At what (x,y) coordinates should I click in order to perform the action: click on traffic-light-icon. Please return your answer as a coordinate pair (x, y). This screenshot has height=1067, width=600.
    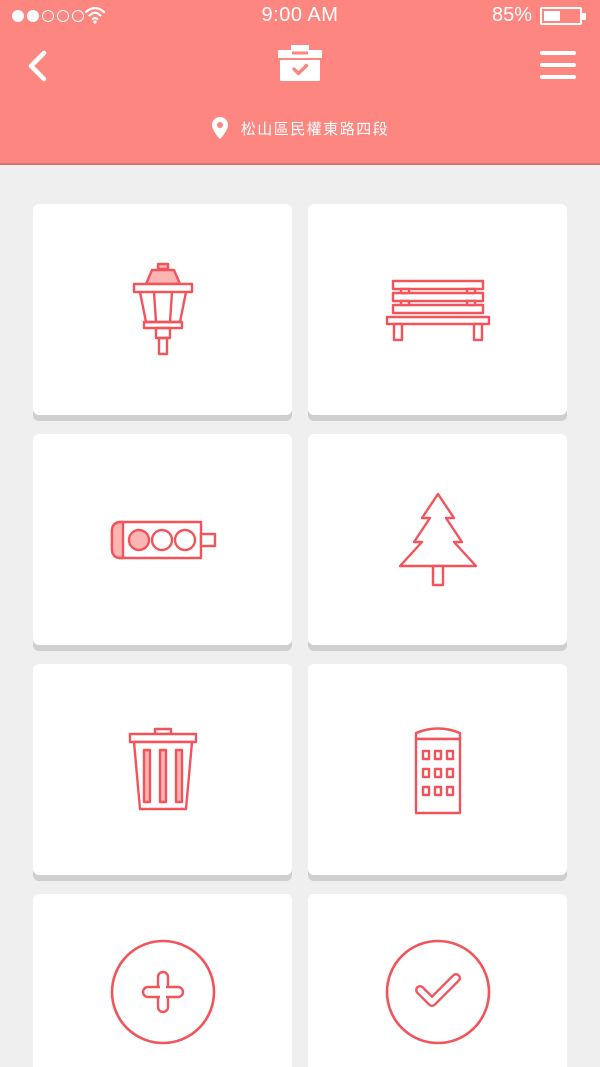
    Looking at the image, I should click on (163, 539).